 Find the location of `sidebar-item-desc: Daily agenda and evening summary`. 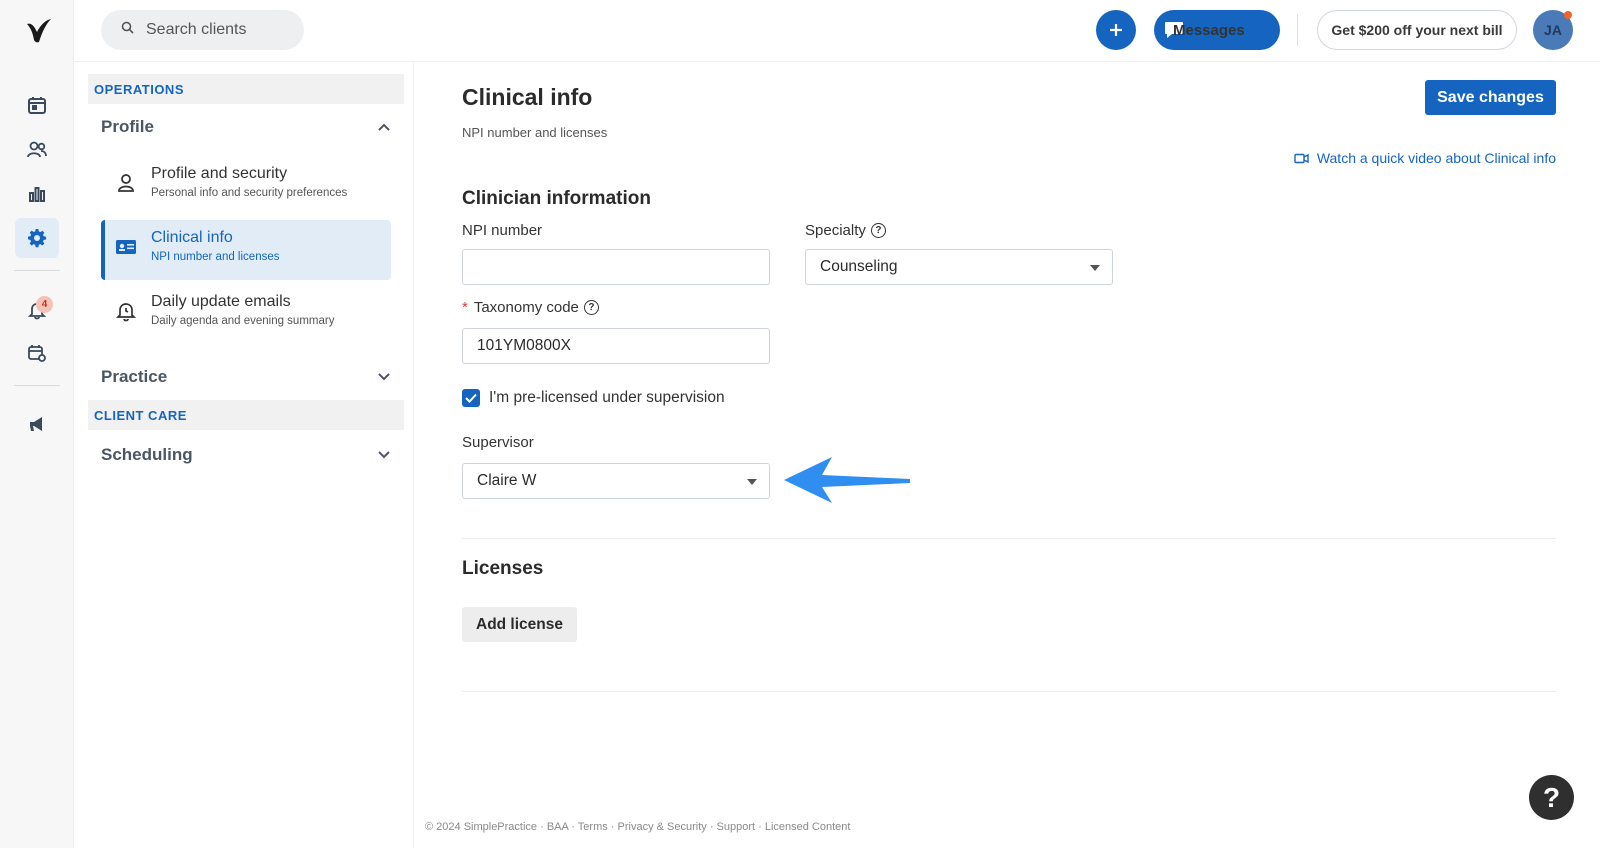

sidebar-item-desc: Daily agenda and evening summary is located at coordinates (243, 321).